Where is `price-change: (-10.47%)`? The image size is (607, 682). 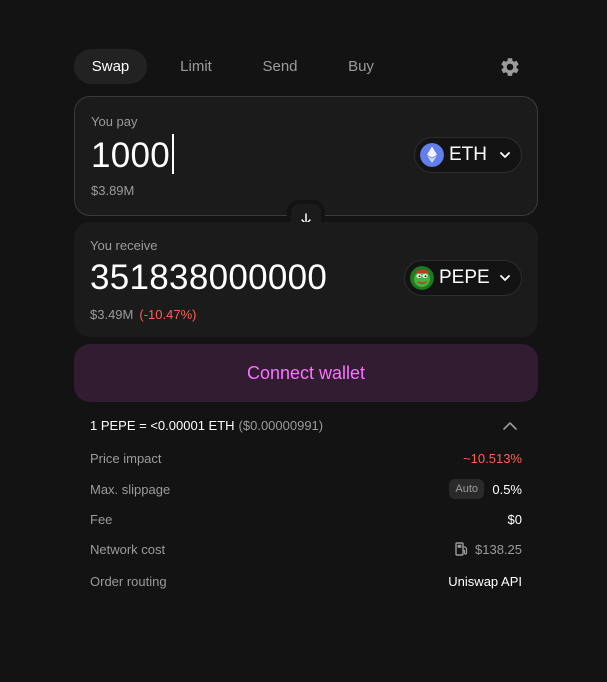
price-change: (-10.47%) is located at coordinates (168, 314).